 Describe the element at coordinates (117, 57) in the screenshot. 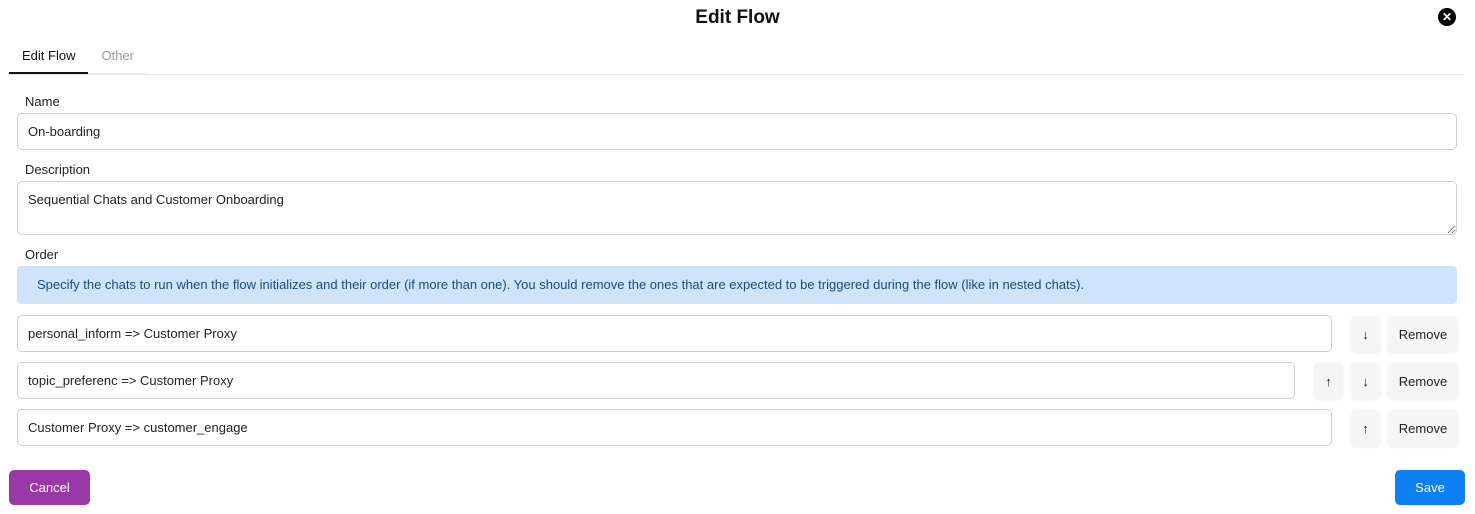

I see `tab-other: Other` at that location.